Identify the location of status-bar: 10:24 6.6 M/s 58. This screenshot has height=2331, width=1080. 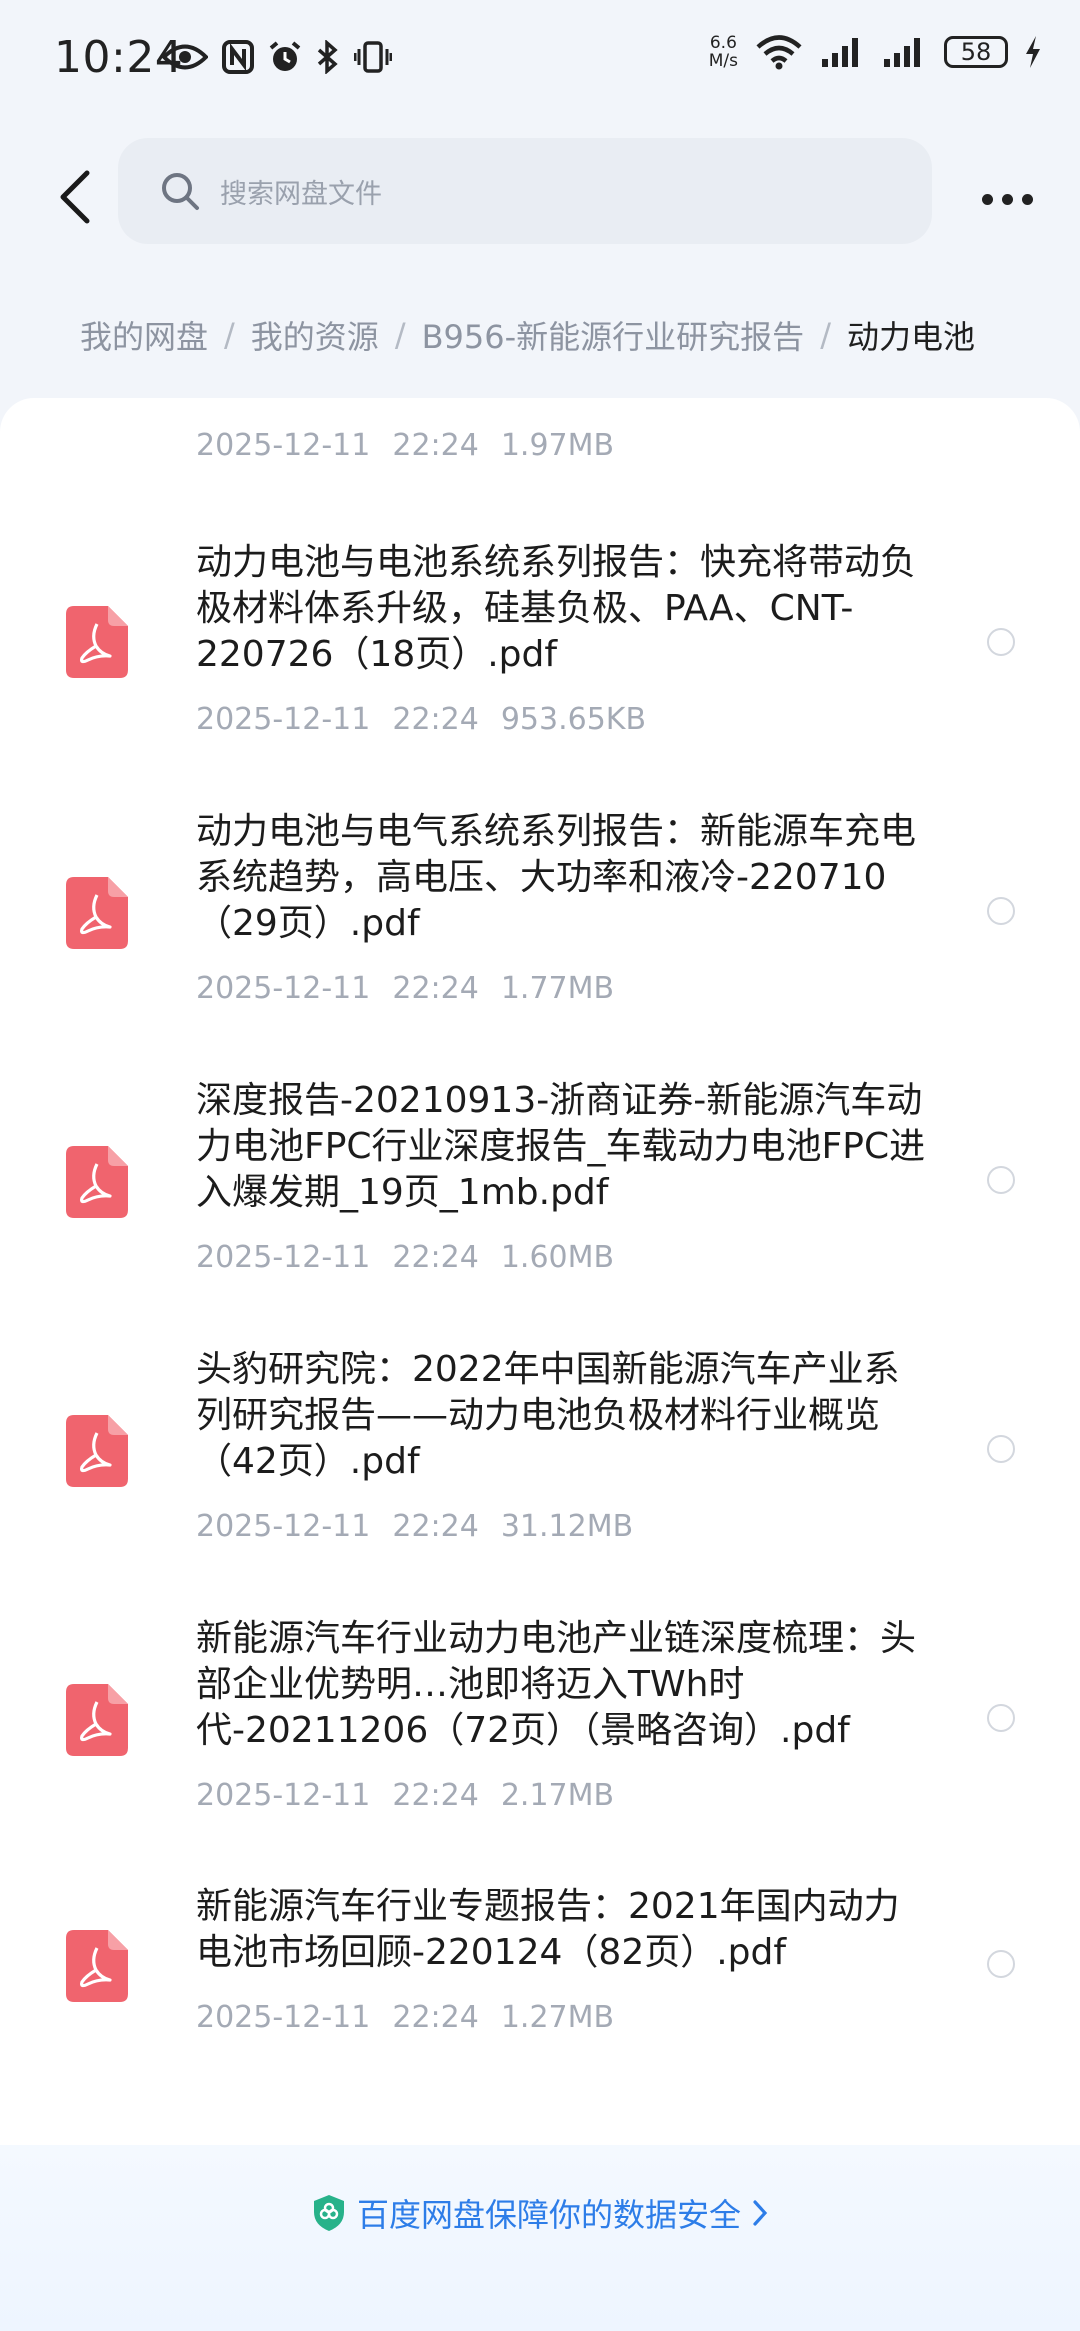
(540, 62).